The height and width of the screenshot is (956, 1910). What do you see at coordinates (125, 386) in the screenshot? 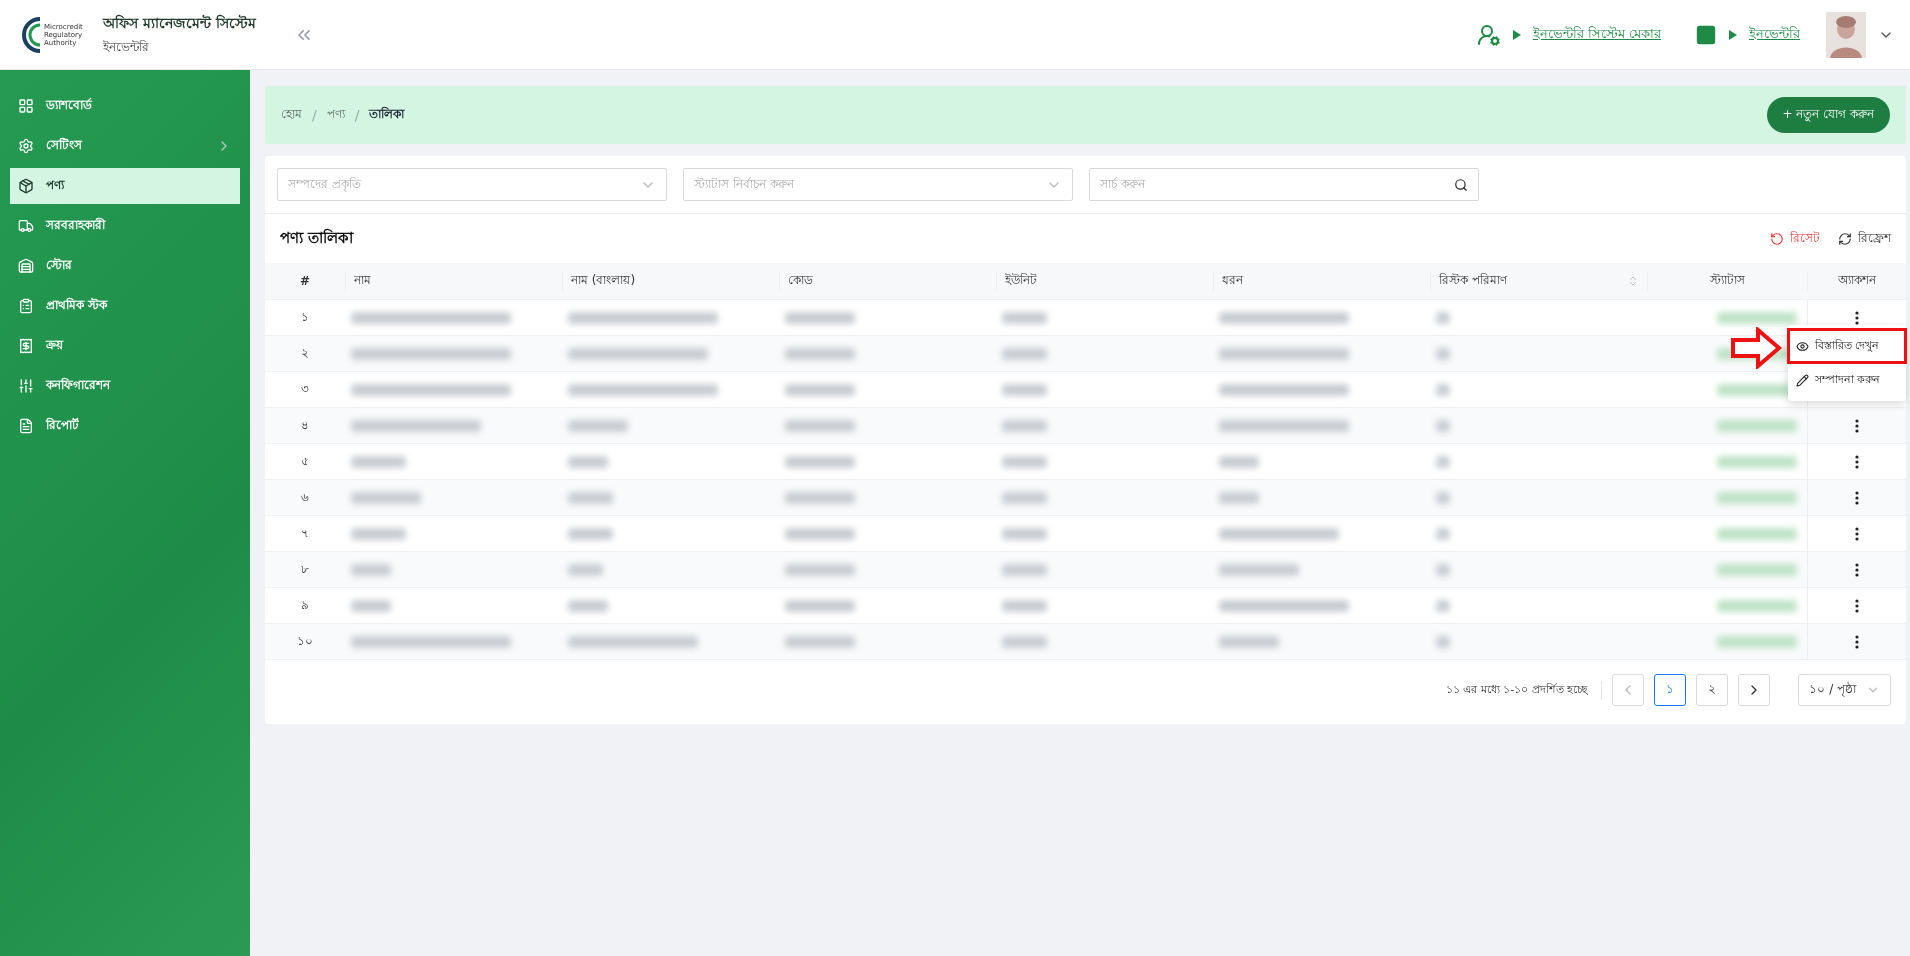
I see `sidebar-item: কনফিগারেশন` at bounding box center [125, 386].